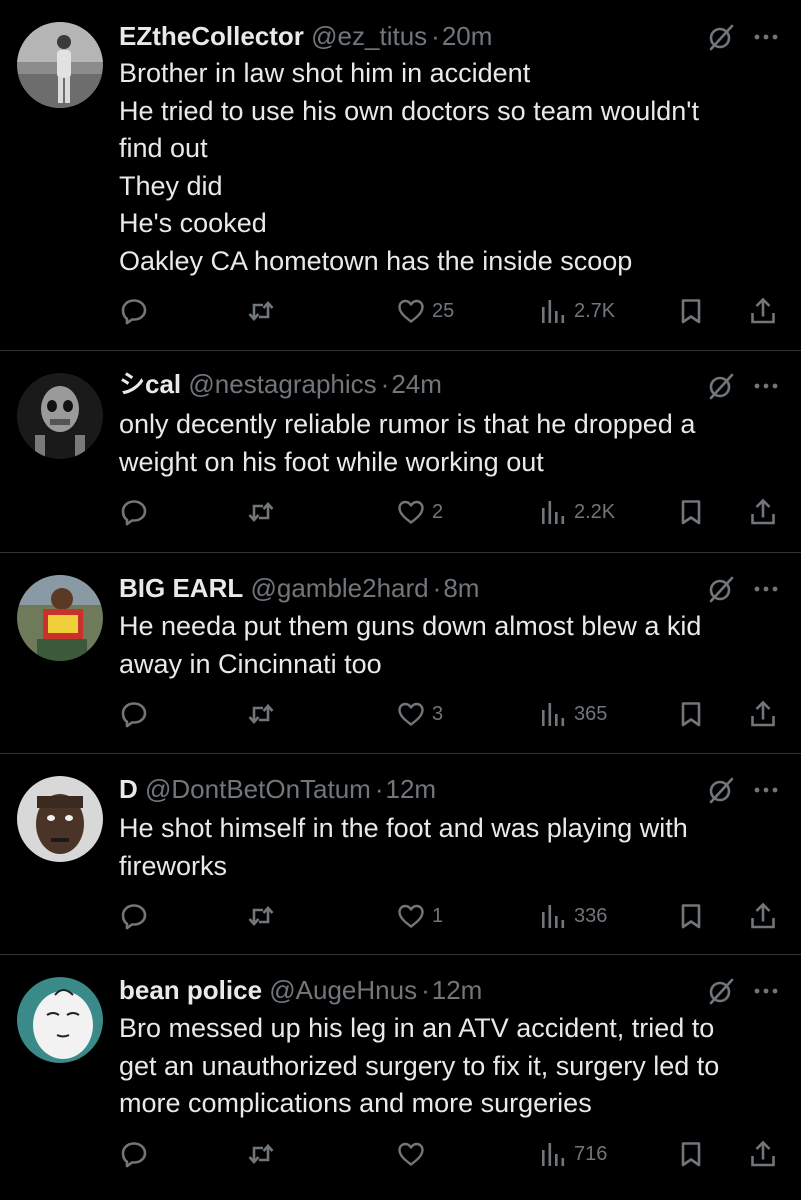 The width and height of the screenshot is (801, 1200). Describe the element at coordinates (376, 260) in the screenshot. I see `tweet-line: Oakley CA hometown has the inside scoop` at that location.